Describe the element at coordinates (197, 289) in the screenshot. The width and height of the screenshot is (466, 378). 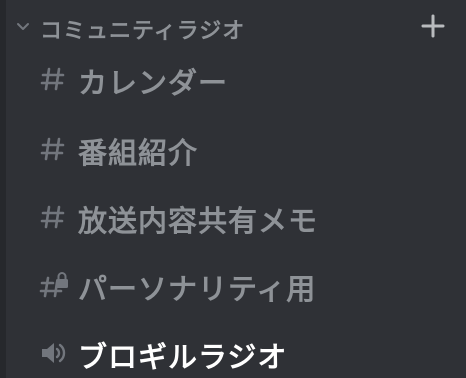
I see `channel-label: パーソナリティ用` at that location.